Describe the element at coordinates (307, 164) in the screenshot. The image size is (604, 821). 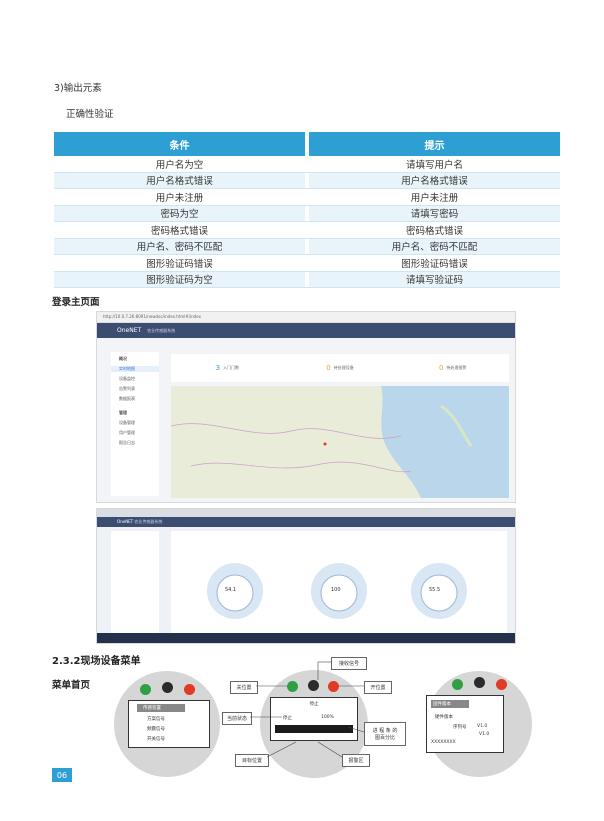
I see `table-row: 用户名为空 请填写用户名` at that location.